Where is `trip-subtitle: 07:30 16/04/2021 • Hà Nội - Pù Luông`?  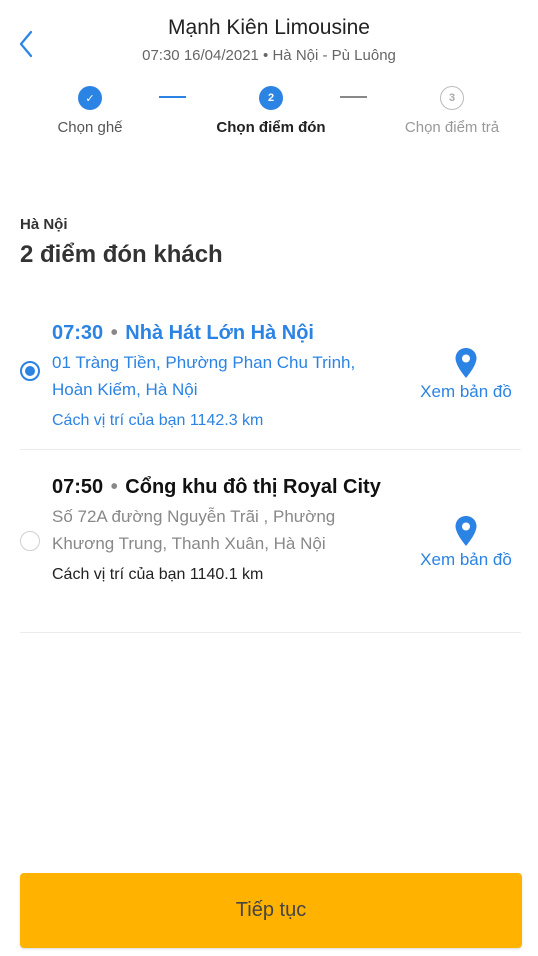
trip-subtitle: 07:30 16/04/2021 • Hà Nội - Pù Luông is located at coordinates (269, 55).